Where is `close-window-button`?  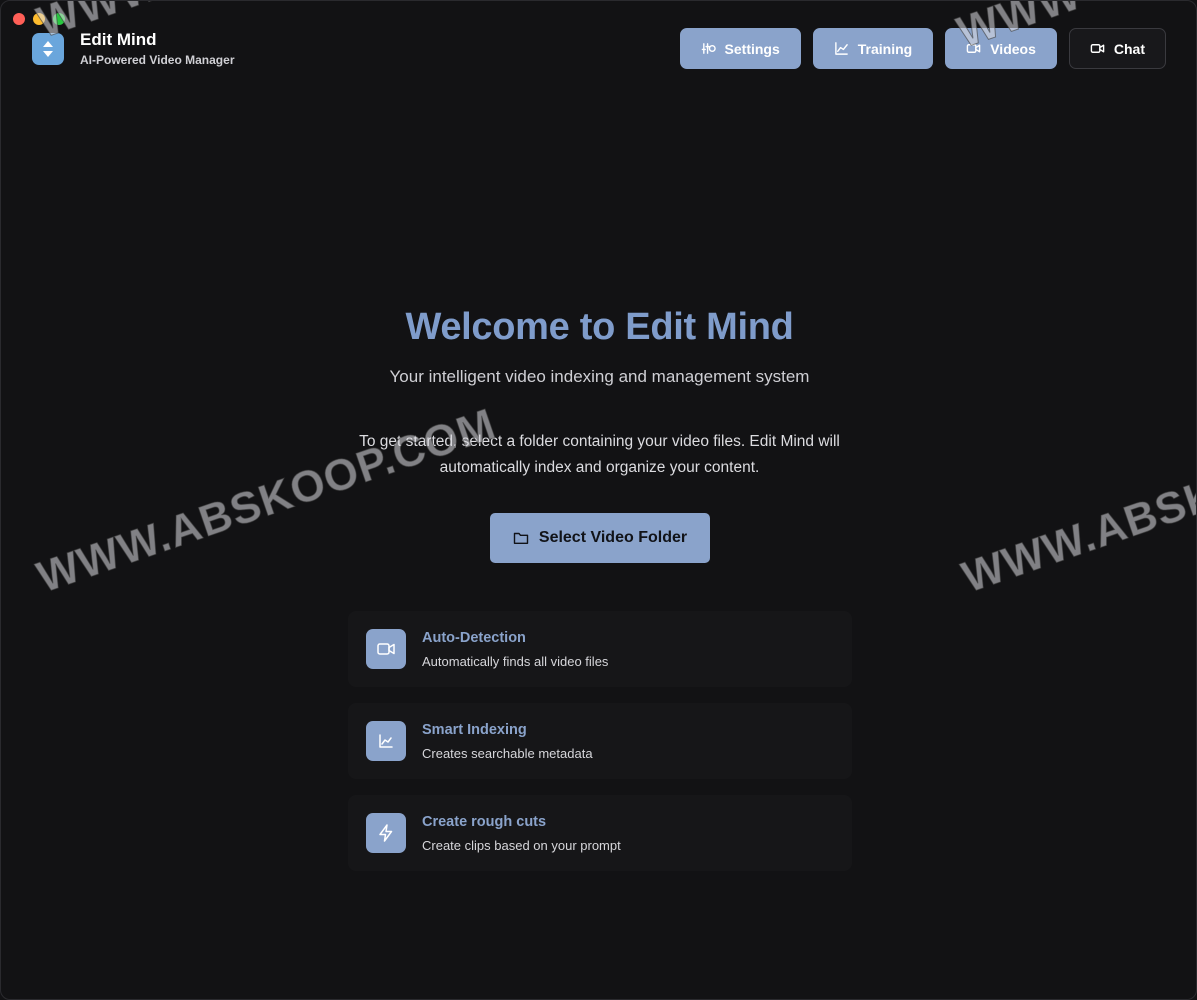
close-window-button is located at coordinates (19, 19).